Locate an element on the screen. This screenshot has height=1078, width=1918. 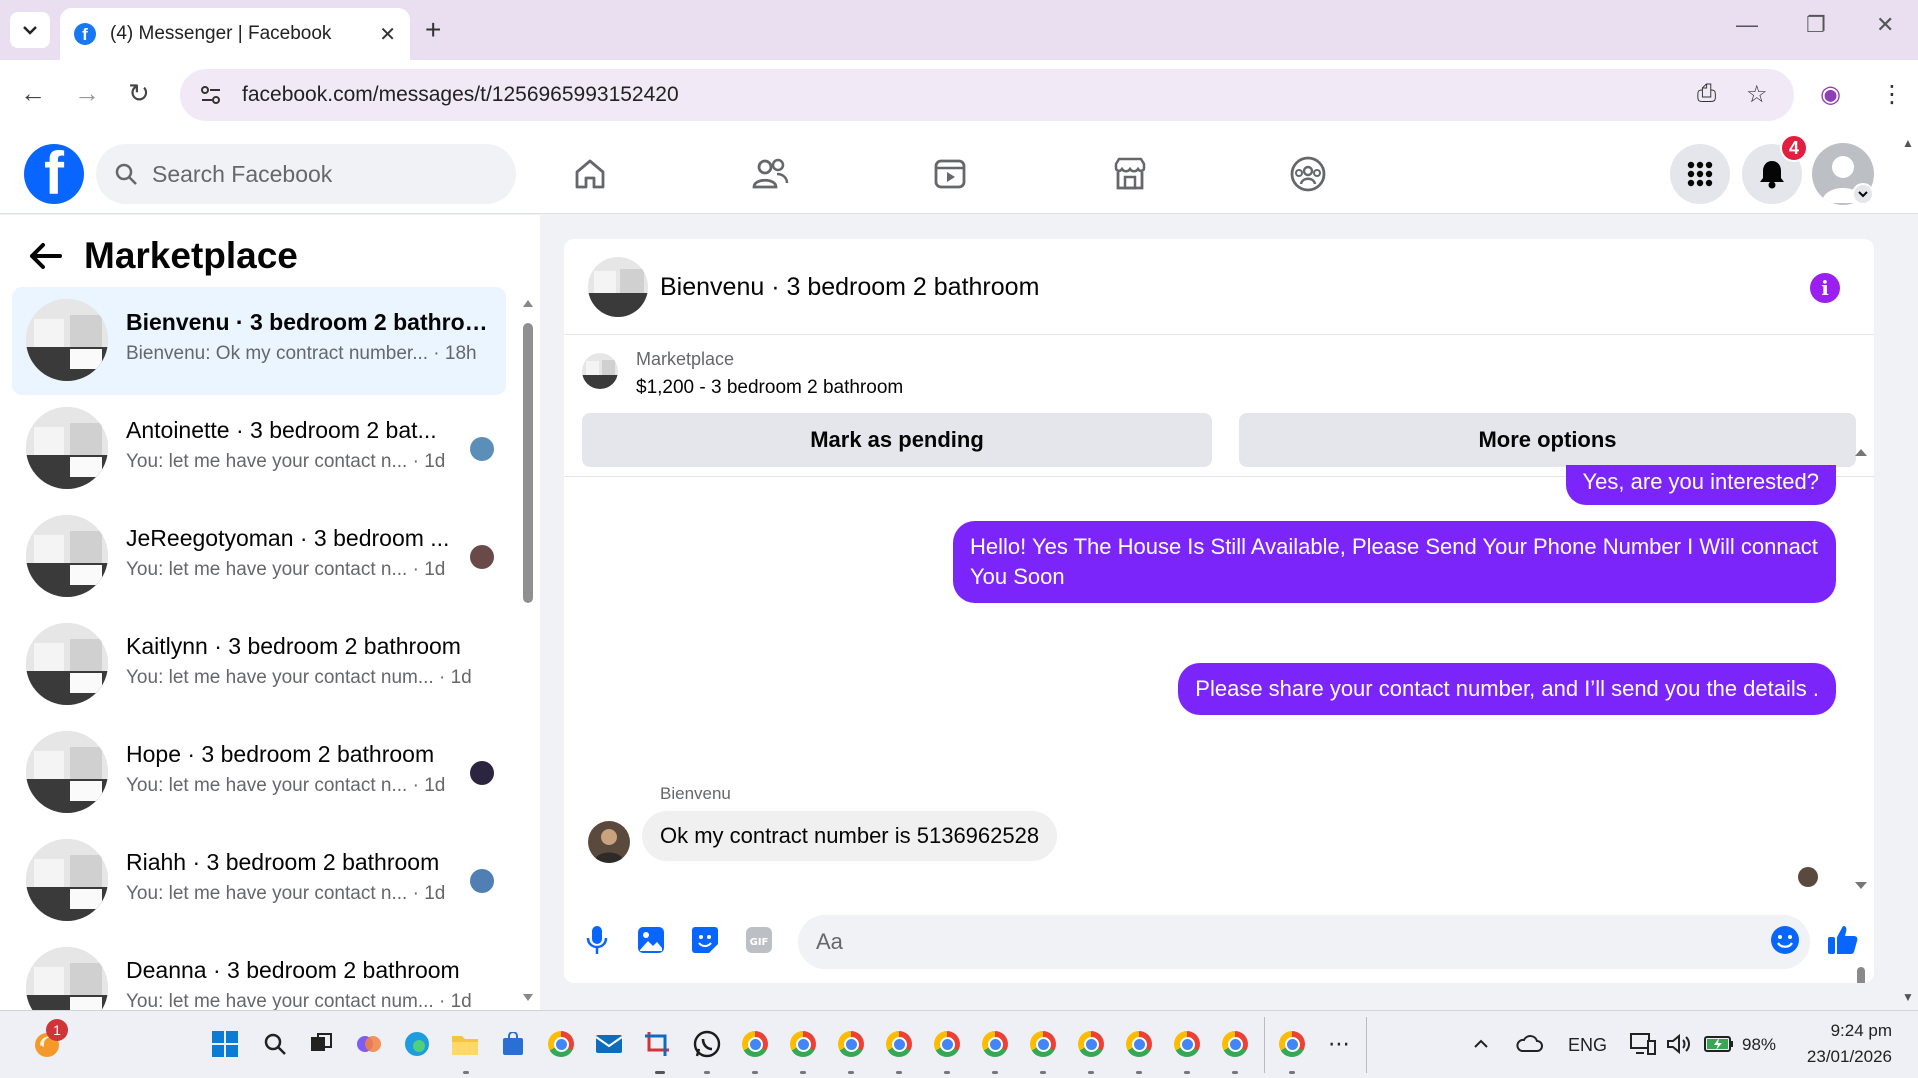
volume-icon is located at coordinates (1679, 1044).